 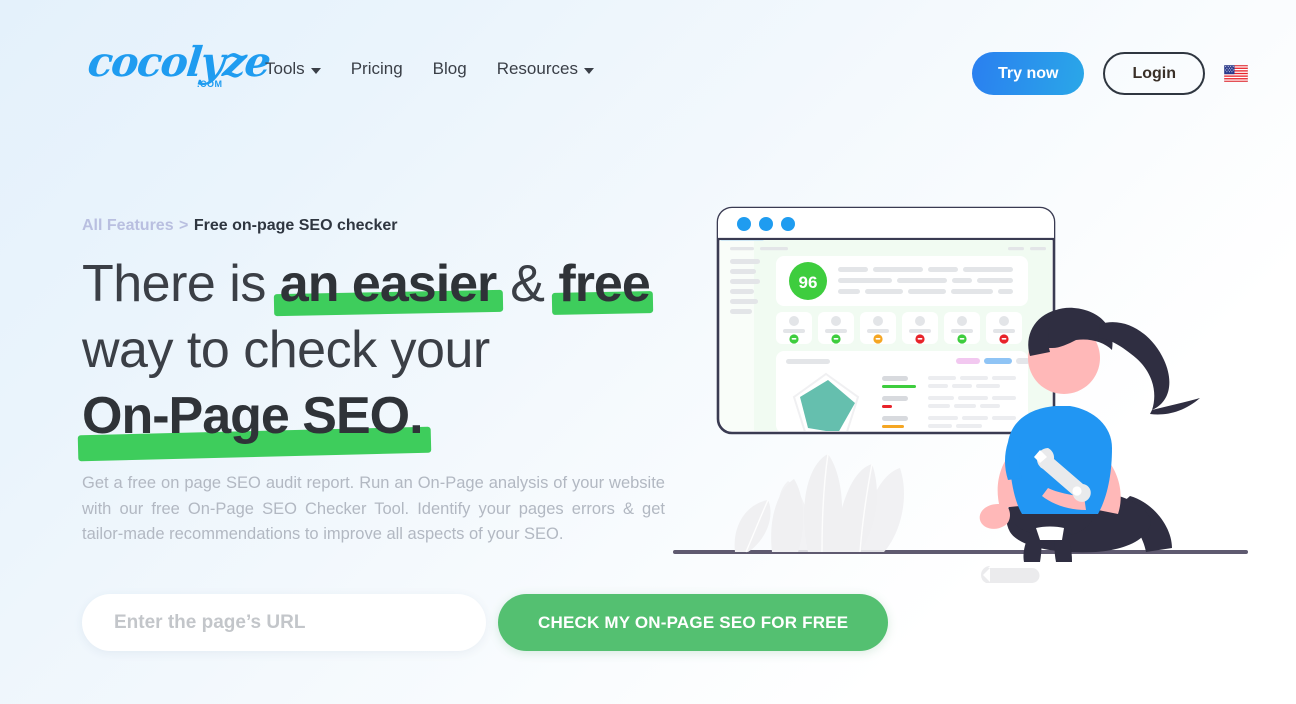 I want to click on nav-item-pricing: Pricing, so click(x=377, y=69).